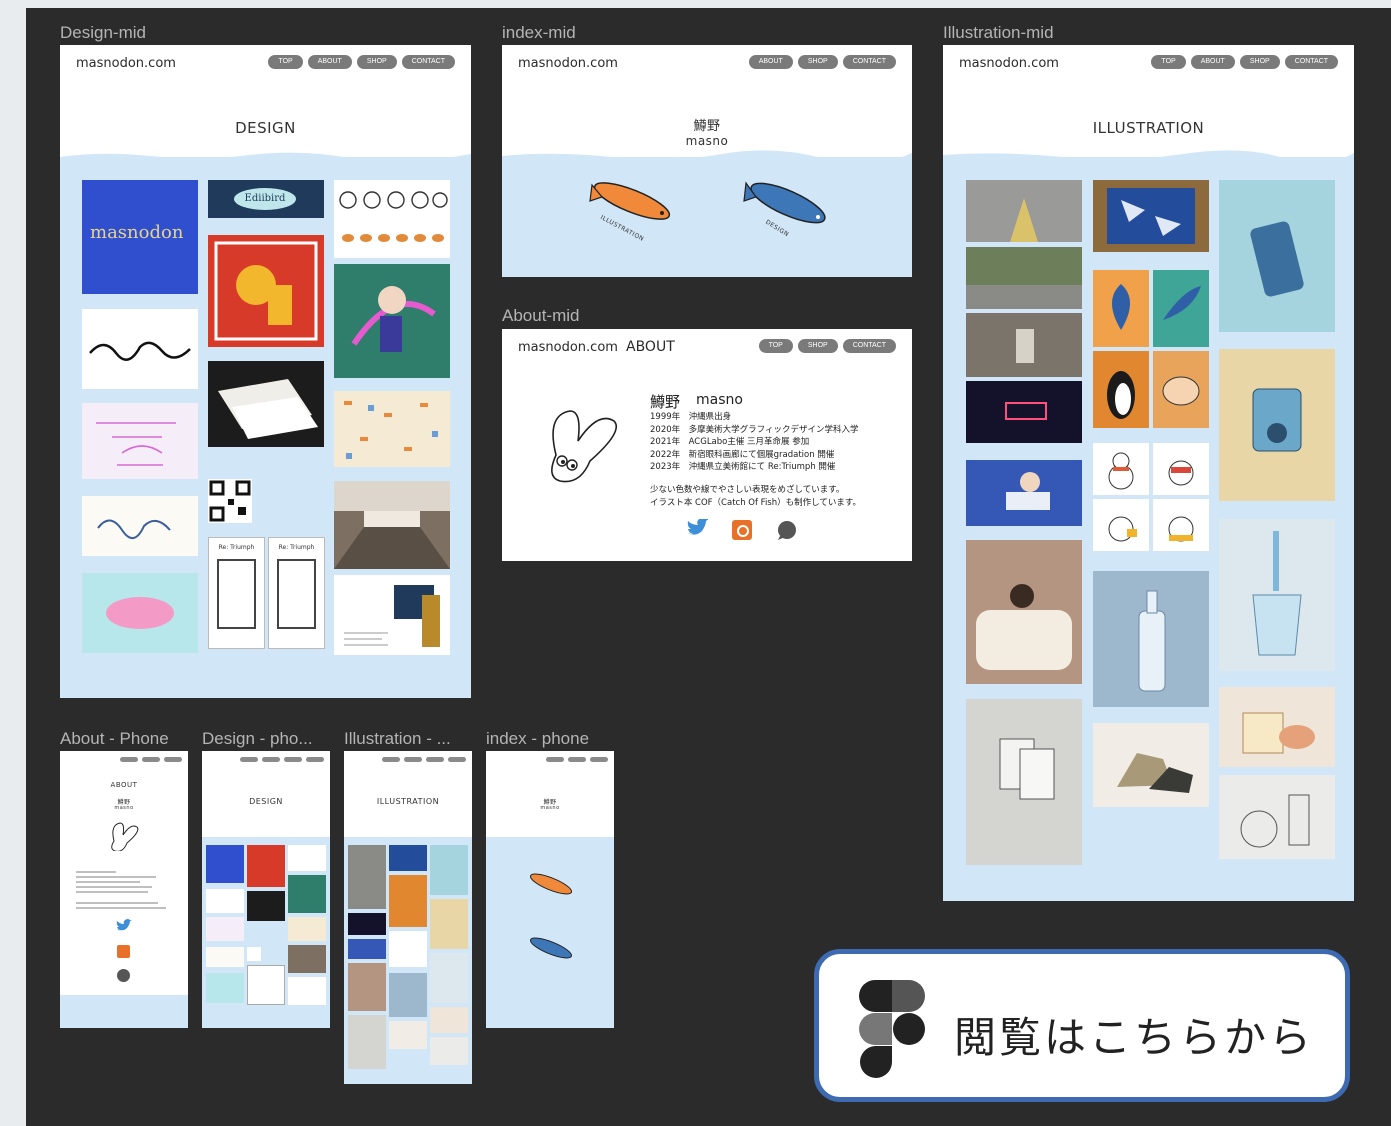 The height and width of the screenshot is (1126, 1391). I want to click on thumb-bottle, so click(1151, 639).